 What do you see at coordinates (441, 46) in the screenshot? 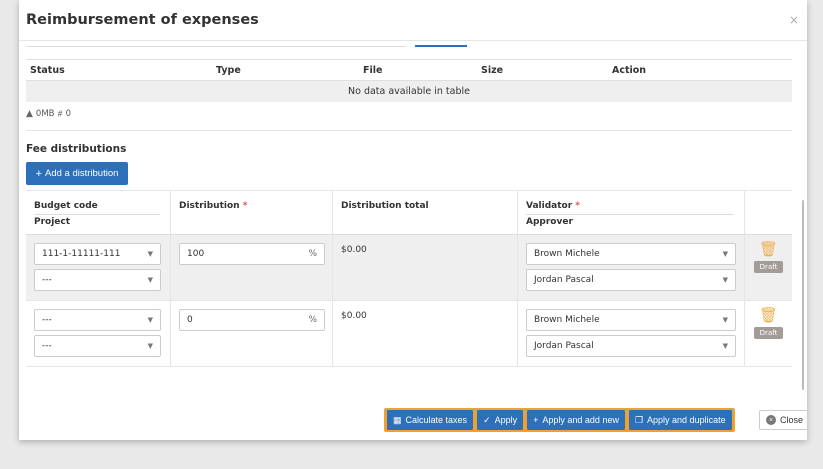
I see `scrolled-tab-indicator` at bounding box center [441, 46].